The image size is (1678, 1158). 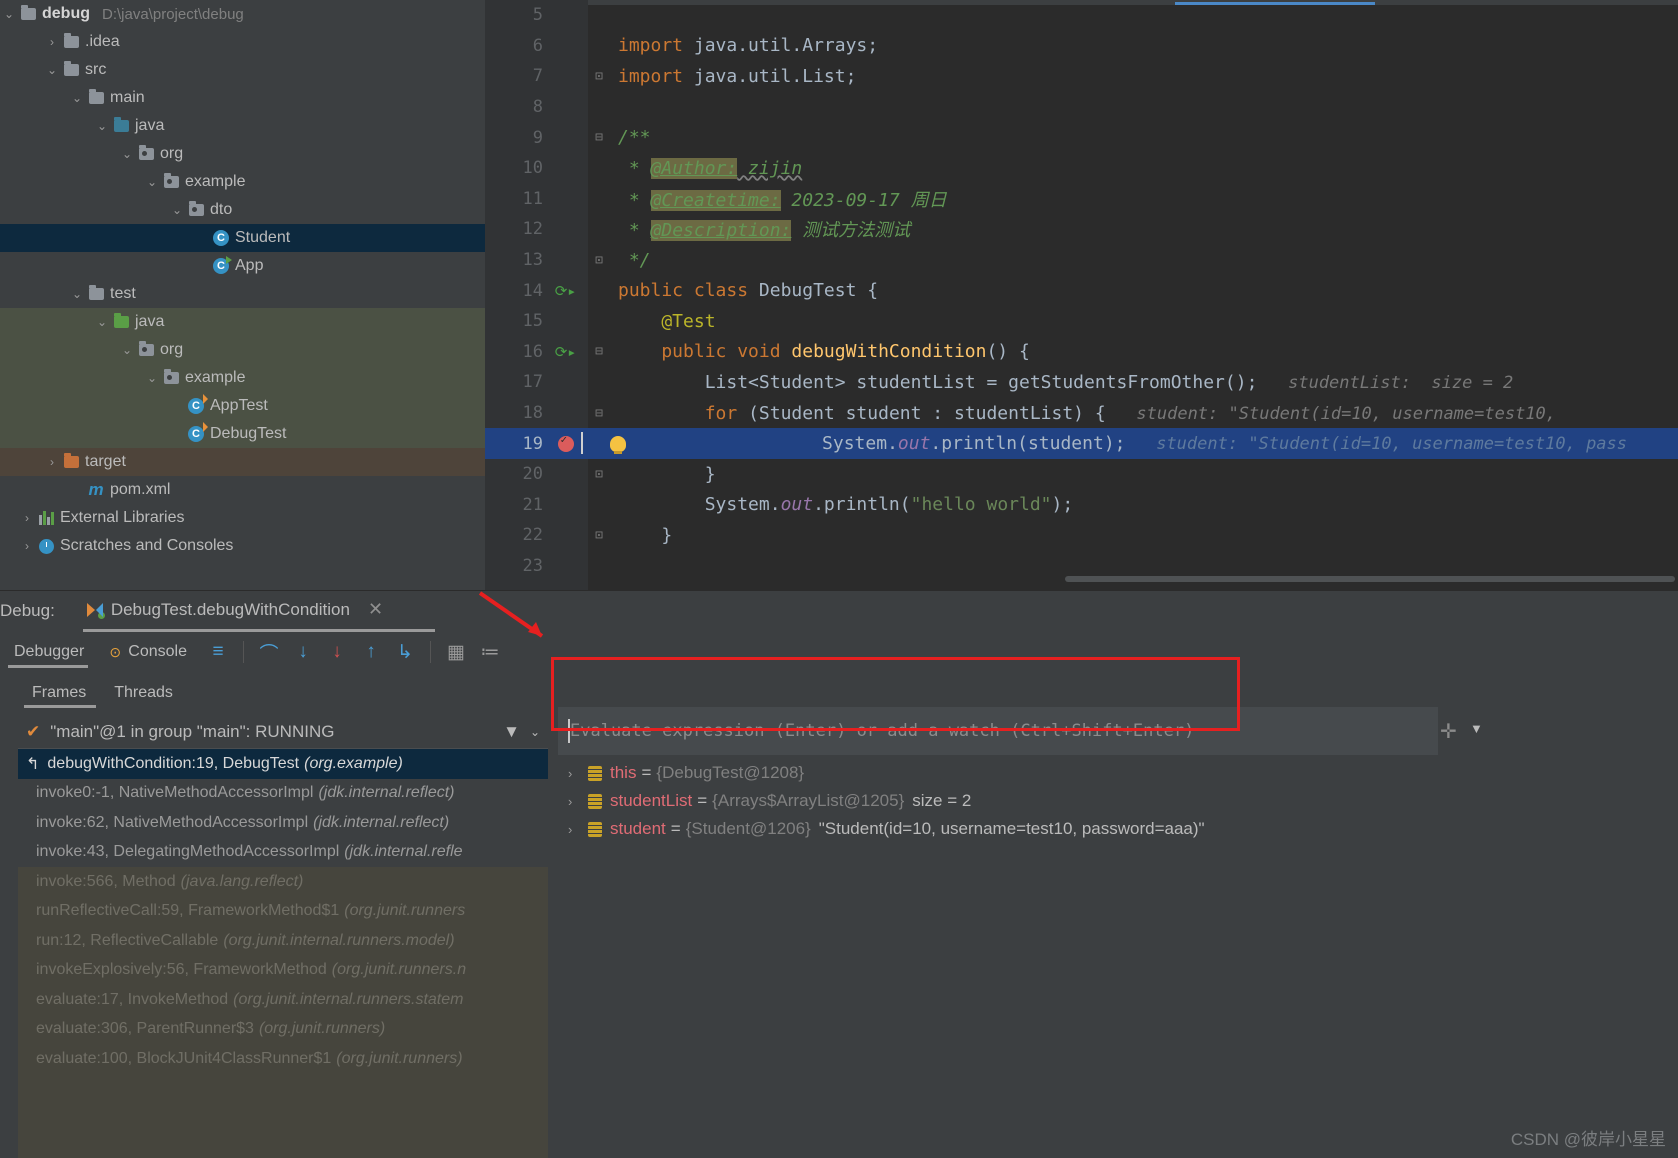 What do you see at coordinates (1081, 474) in the screenshot?
I see `code-line-20: 20 ⊡ }` at bounding box center [1081, 474].